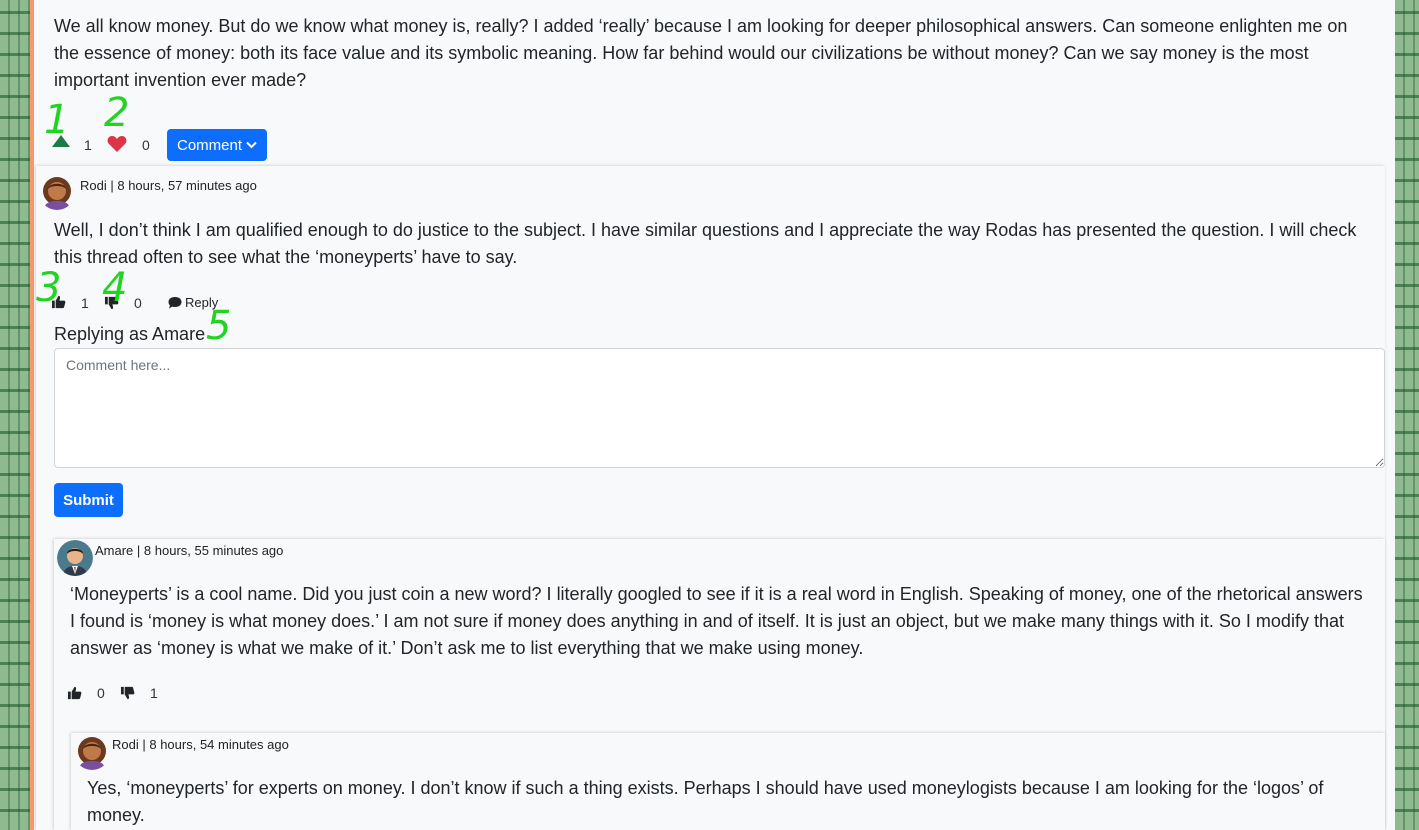 The image size is (1419, 830). Describe the element at coordinates (115, 288) in the screenshot. I see `annotation-4: 4` at that location.